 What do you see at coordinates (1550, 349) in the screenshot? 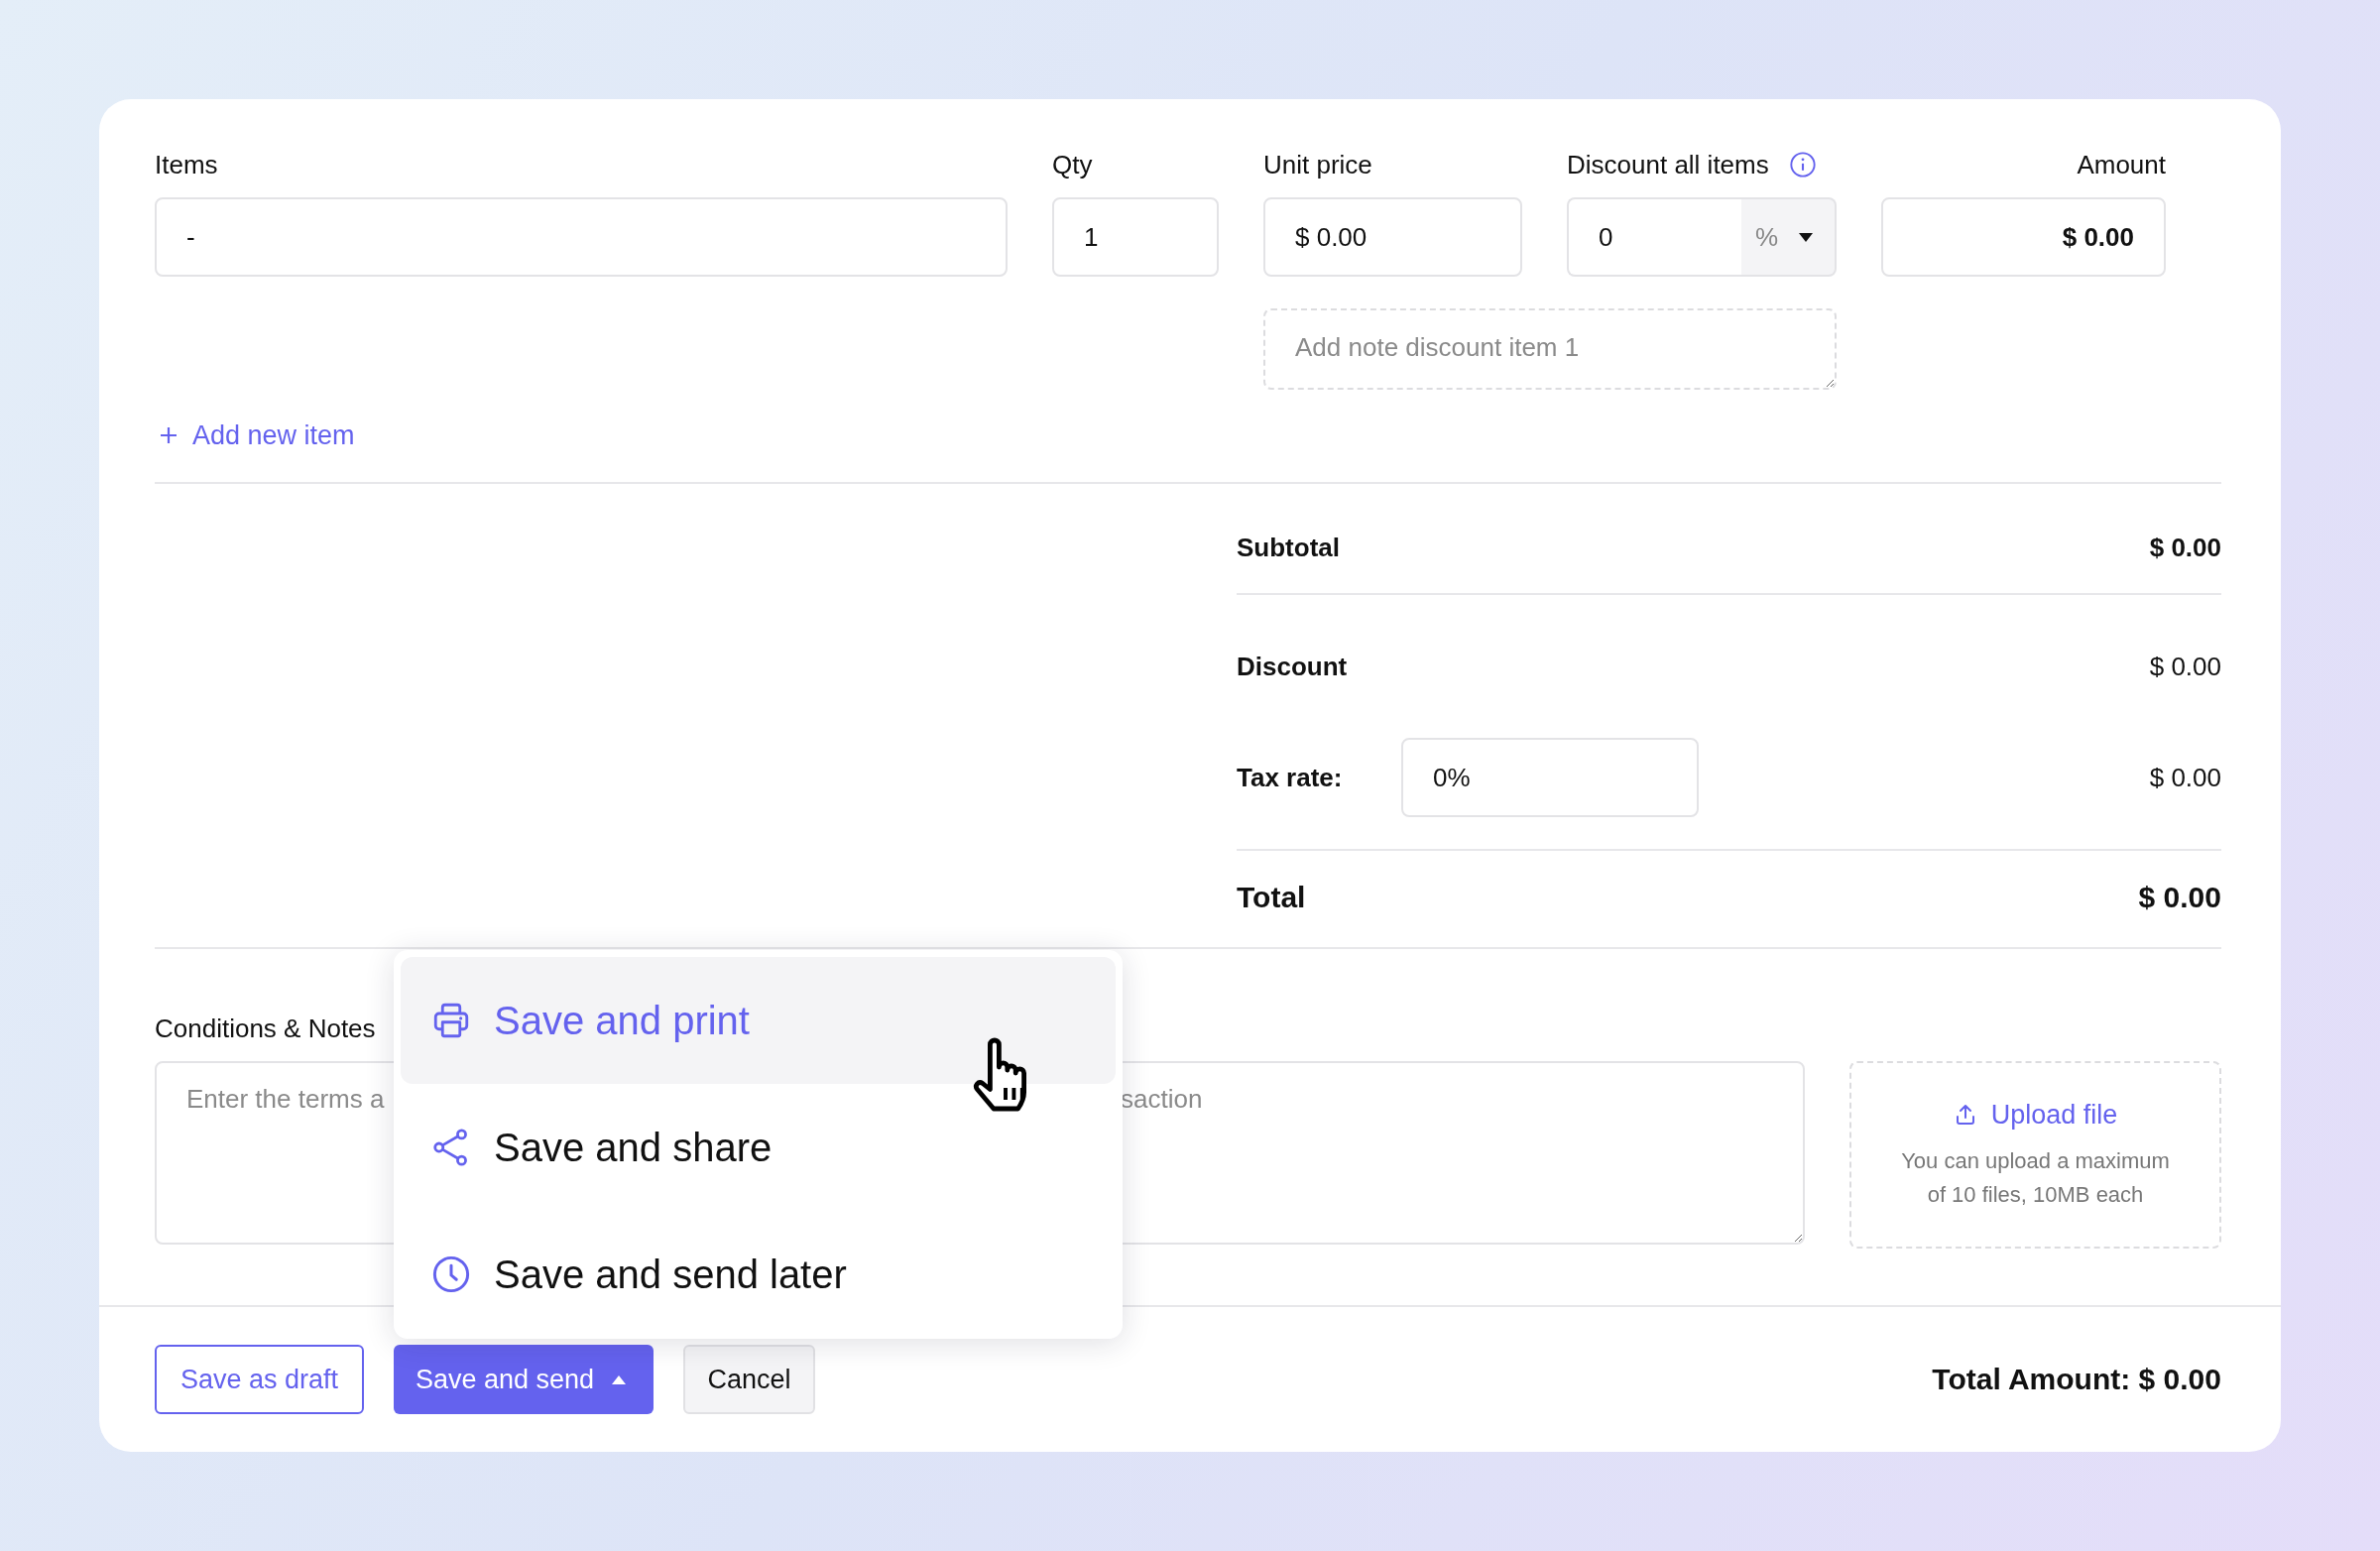
I see `discount-note-field: Add note discount item 1` at bounding box center [1550, 349].